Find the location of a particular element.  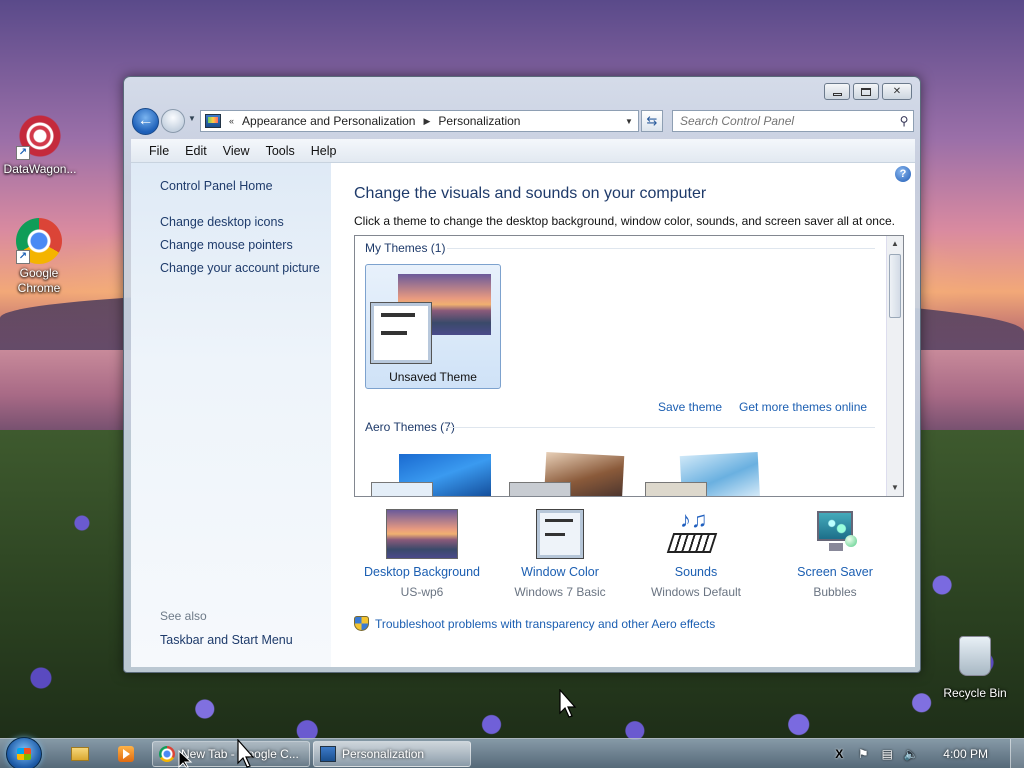

minimize-button is located at coordinates (837, 91).